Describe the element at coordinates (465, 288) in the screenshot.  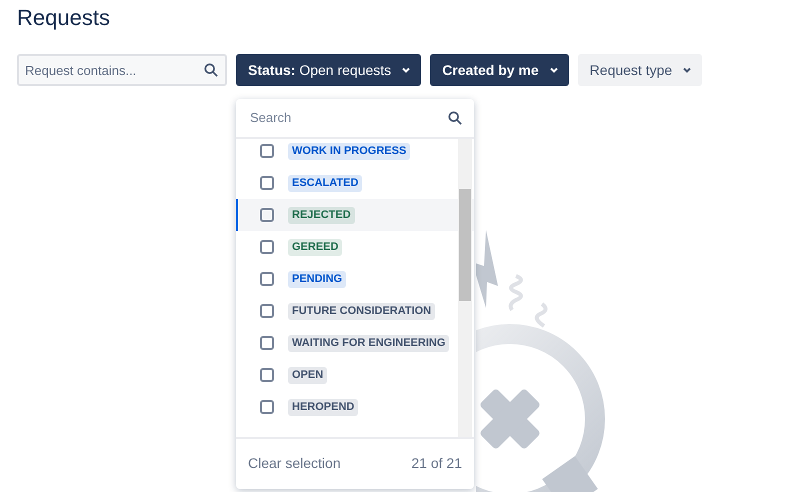
I see `scrollbar` at that location.